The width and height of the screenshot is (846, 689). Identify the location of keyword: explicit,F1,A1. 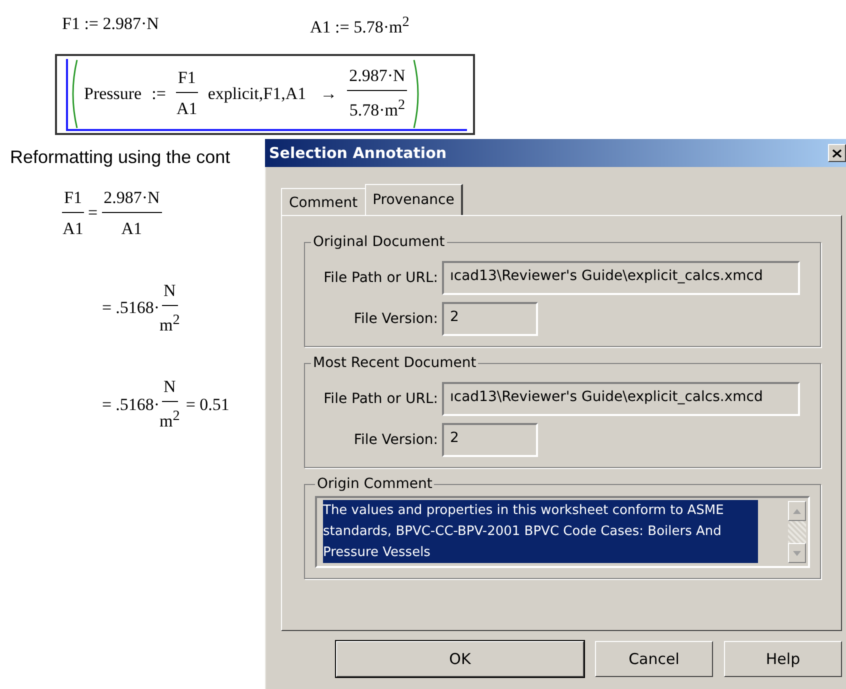
(257, 94).